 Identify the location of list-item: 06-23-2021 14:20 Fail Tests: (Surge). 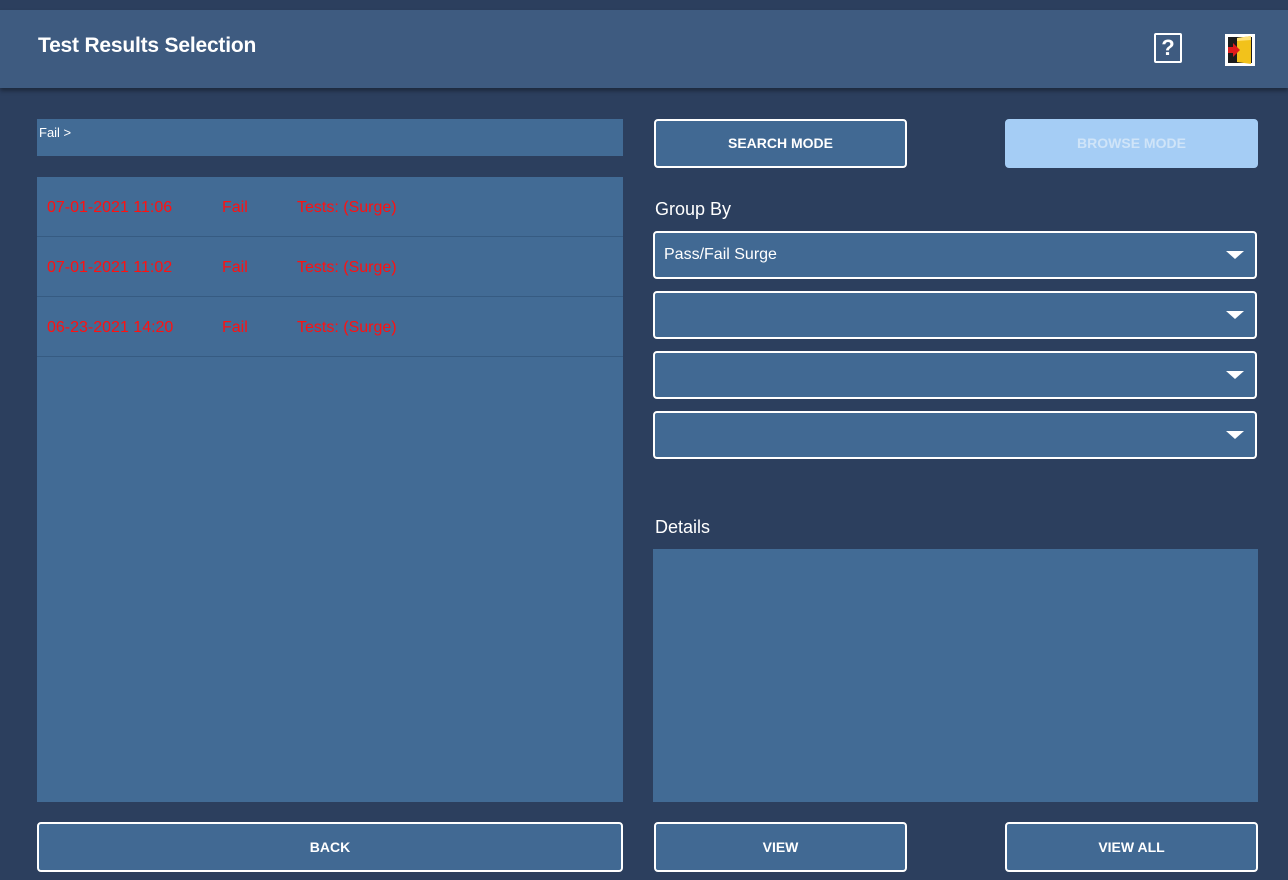
(330, 327).